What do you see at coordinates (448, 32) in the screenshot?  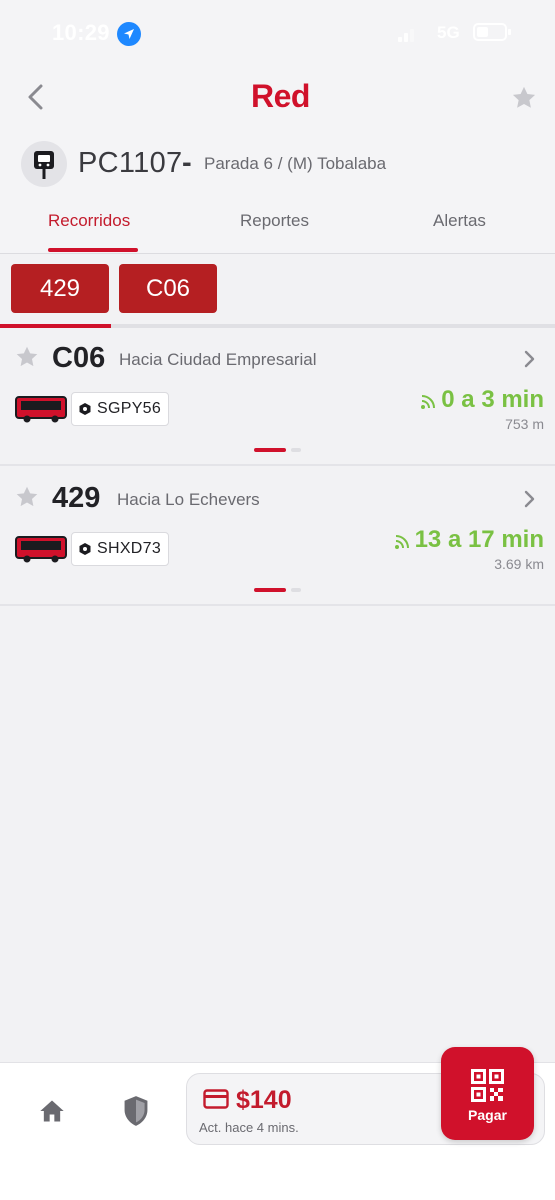 I see `network-type: 5G` at bounding box center [448, 32].